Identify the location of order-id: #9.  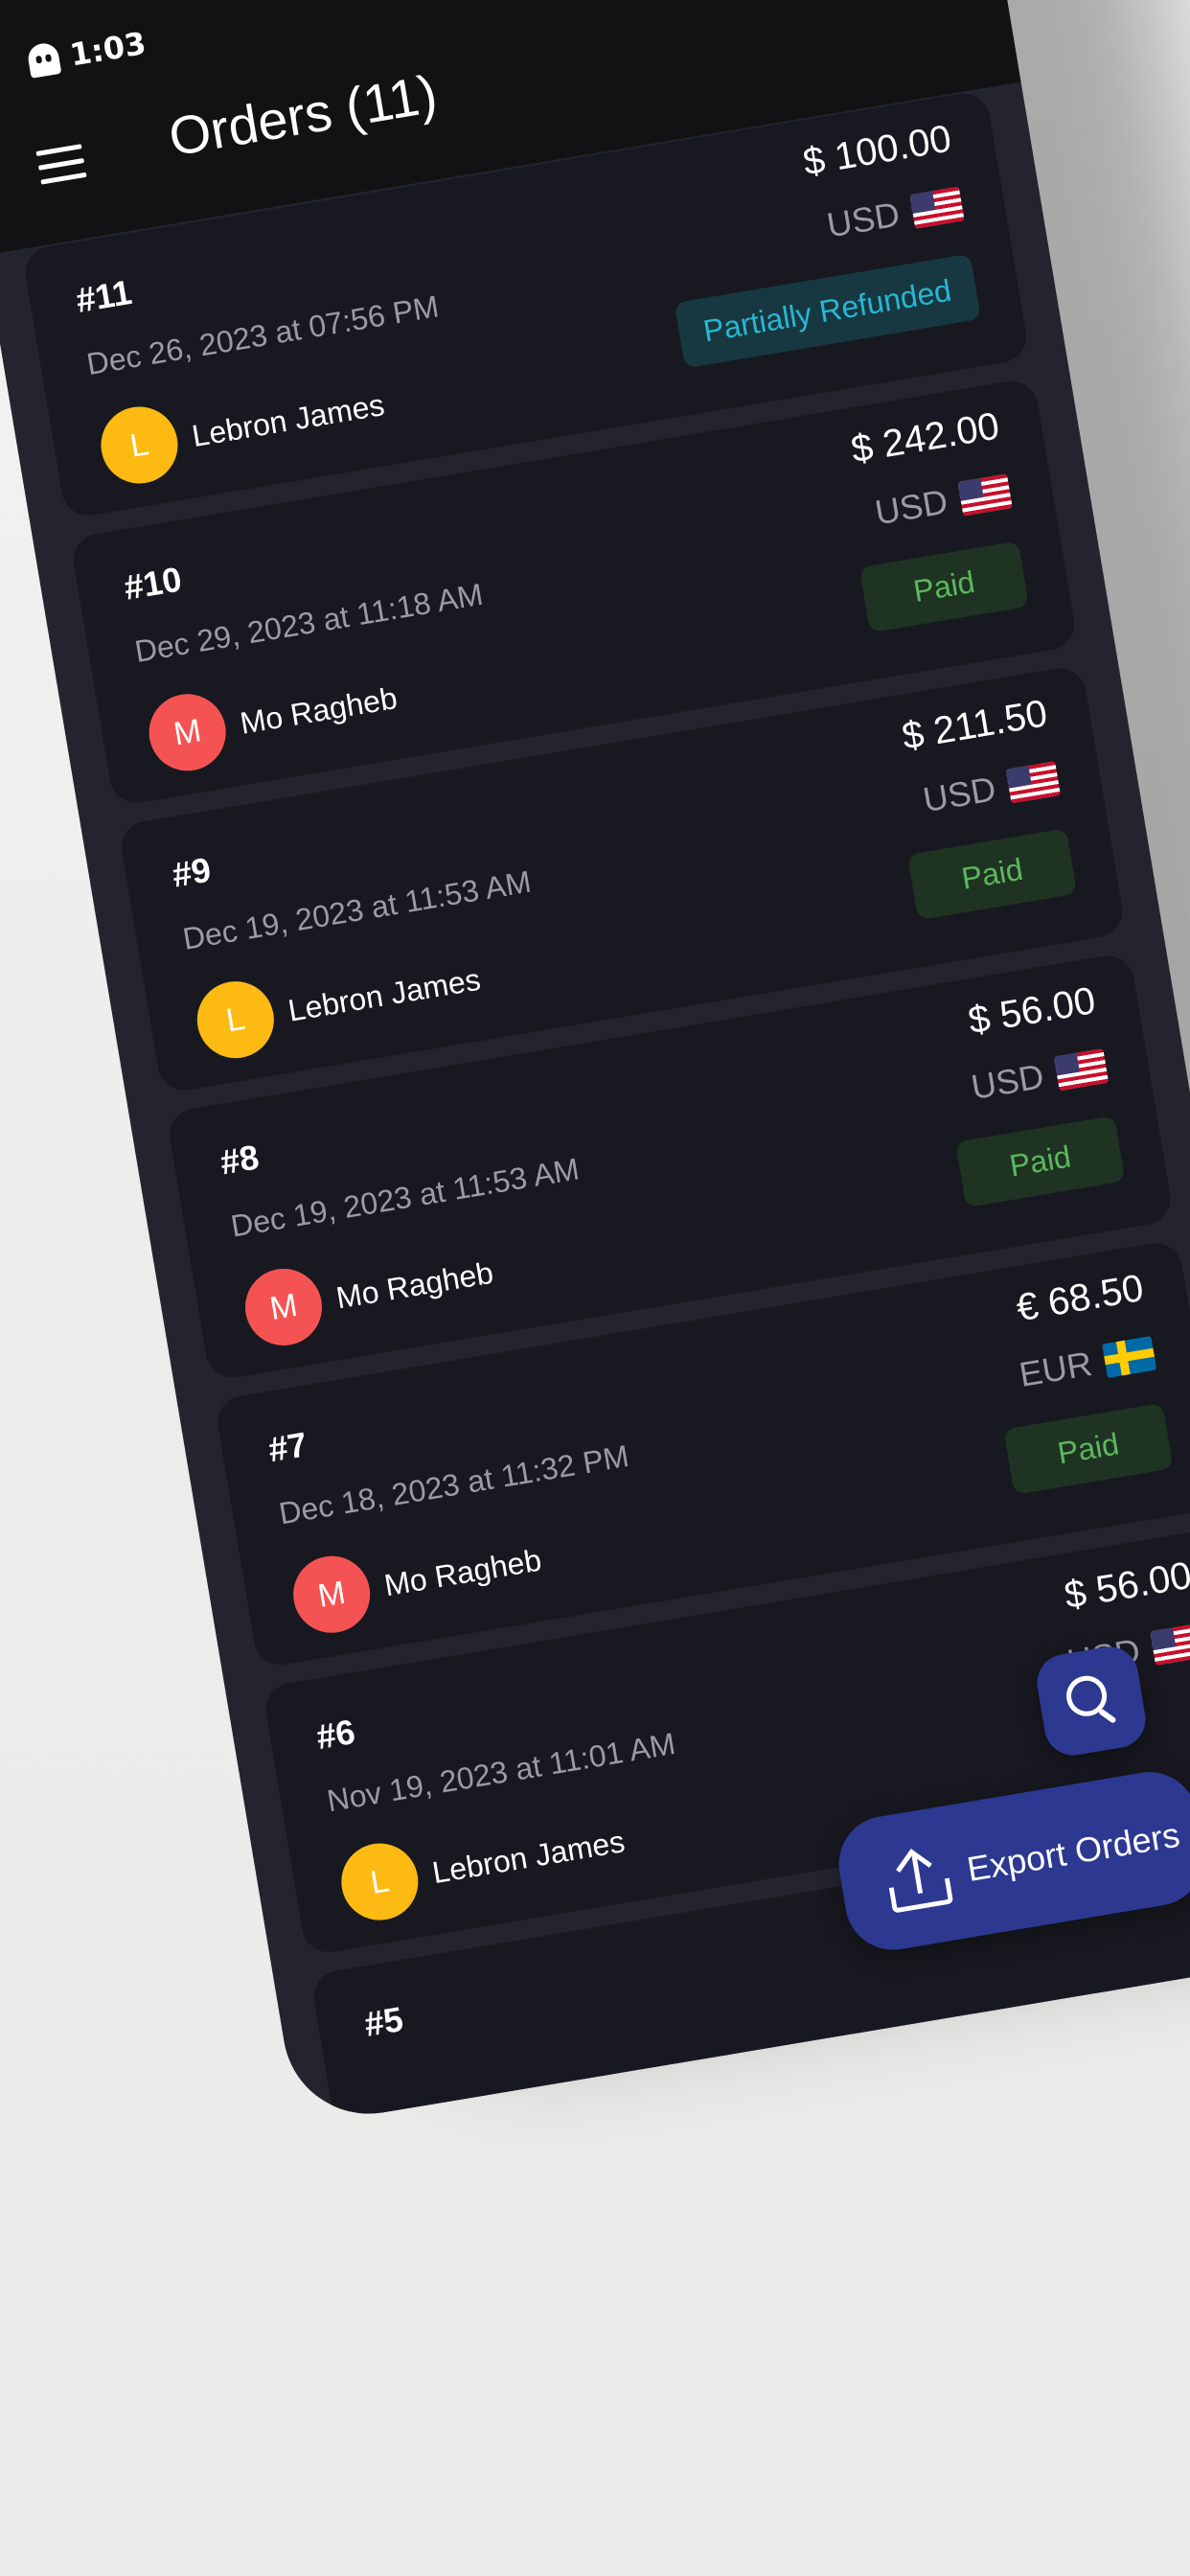
(191, 872).